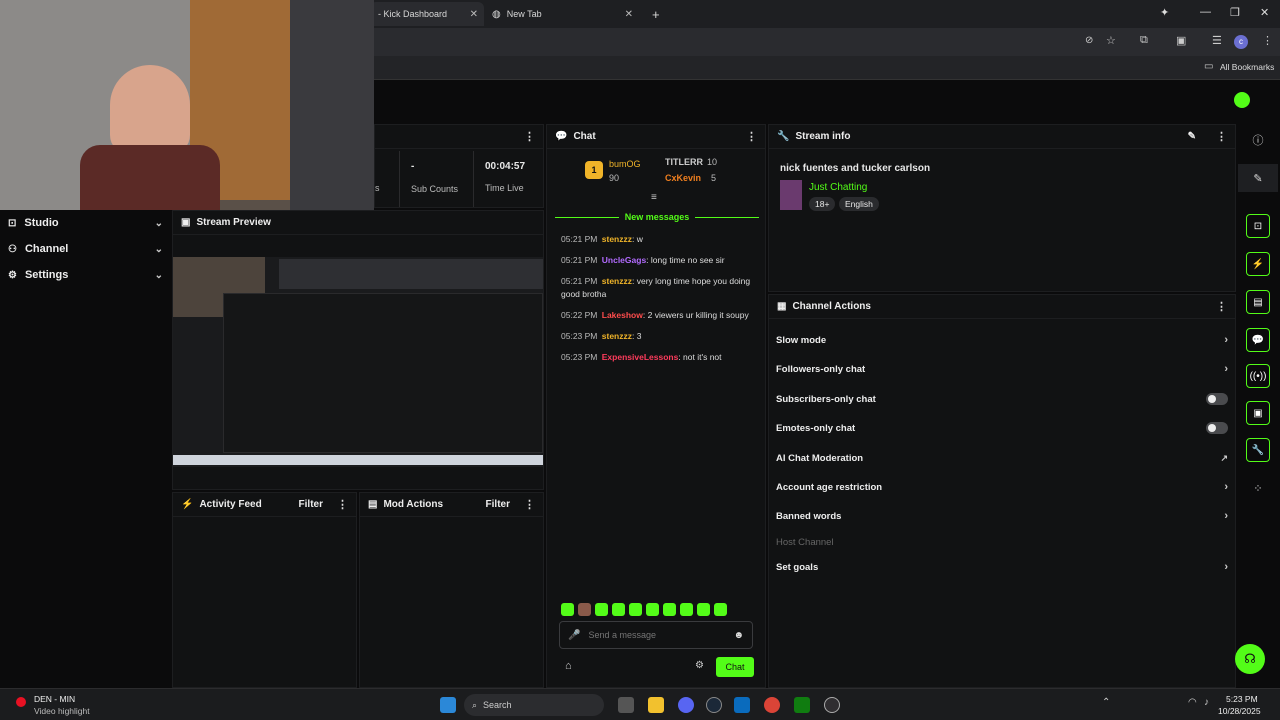  What do you see at coordinates (657, 217) in the screenshot?
I see `new-messages-divider: New messages` at bounding box center [657, 217].